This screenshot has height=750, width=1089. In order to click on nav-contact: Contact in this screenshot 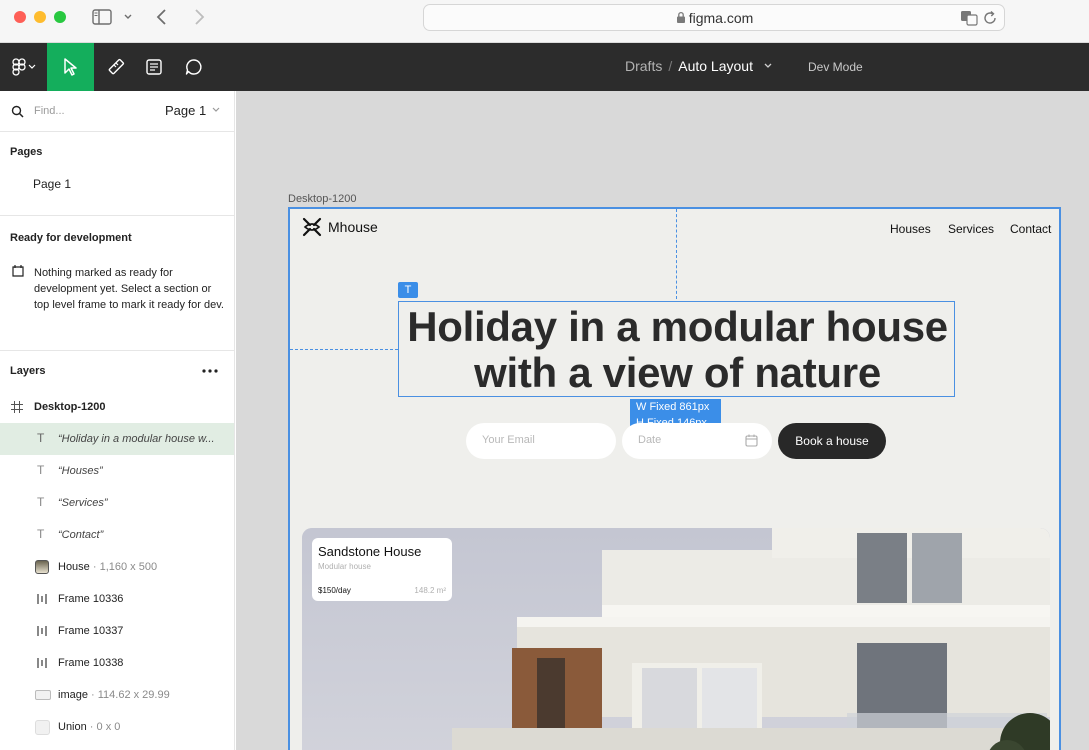, I will do `click(1030, 229)`.